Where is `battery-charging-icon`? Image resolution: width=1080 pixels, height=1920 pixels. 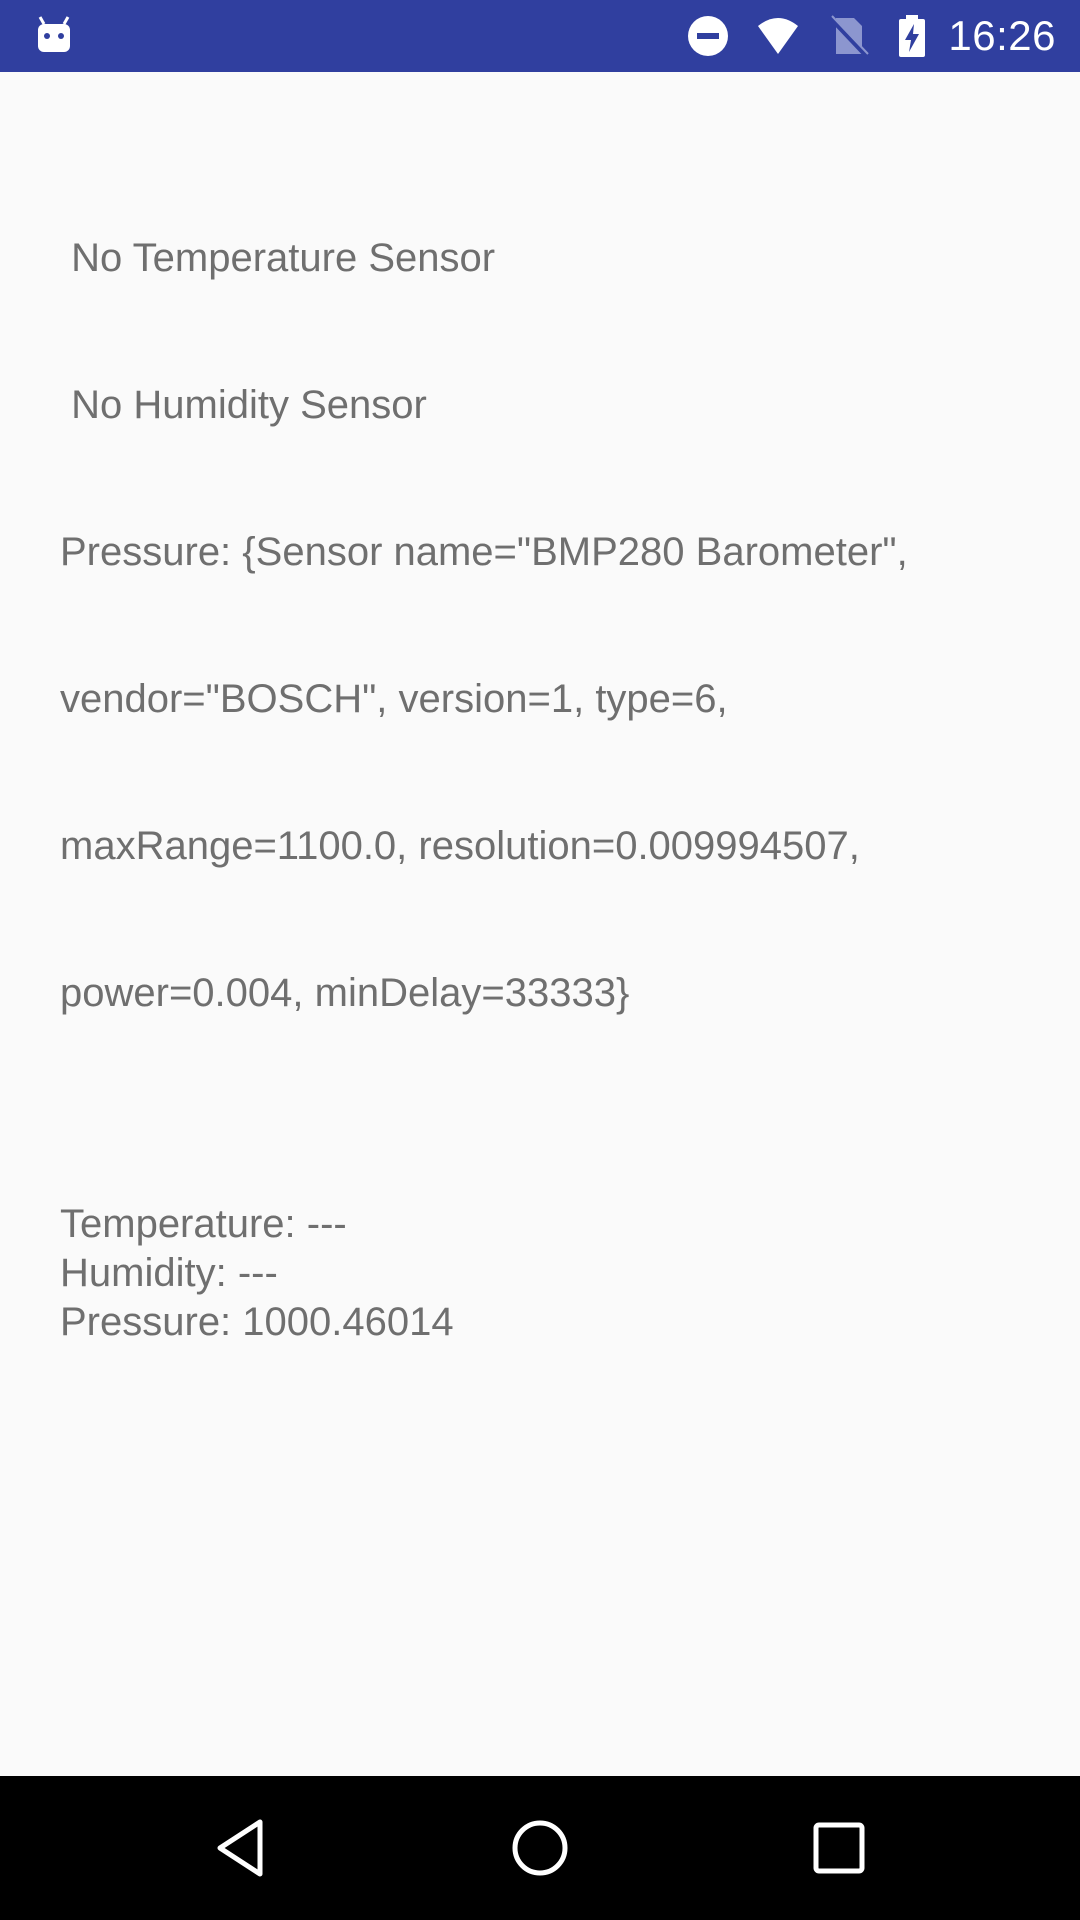 battery-charging-icon is located at coordinates (912, 36).